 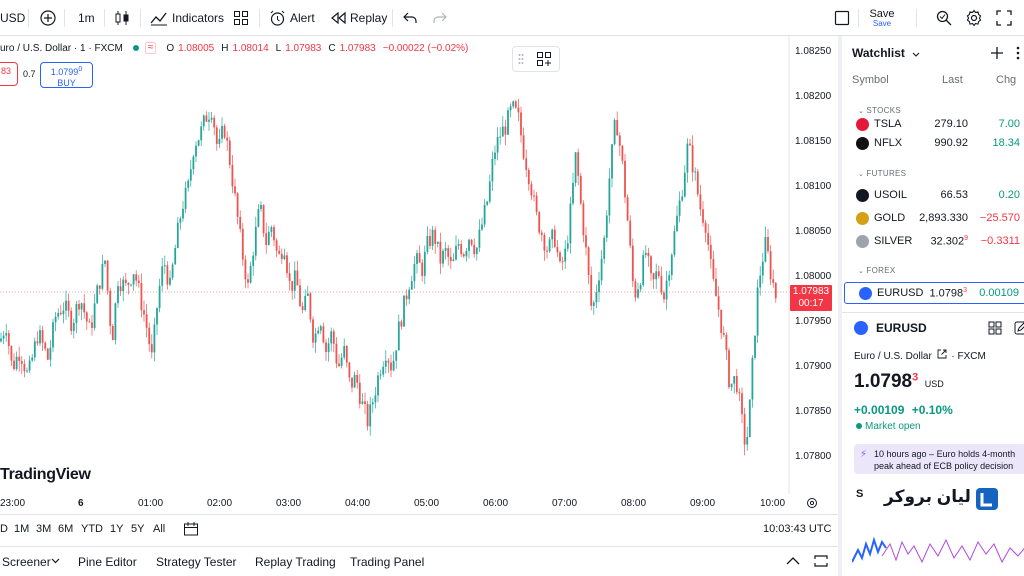 What do you see at coordinates (876, 270) in the screenshot?
I see `group-forex: ⌄ FOREX` at bounding box center [876, 270].